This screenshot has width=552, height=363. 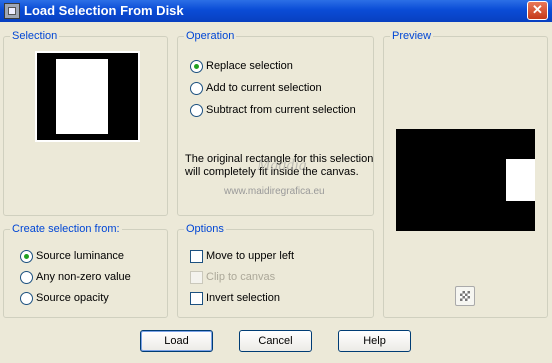 What do you see at coordinates (12, 11) in the screenshot?
I see `app-icon` at bounding box center [12, 11].